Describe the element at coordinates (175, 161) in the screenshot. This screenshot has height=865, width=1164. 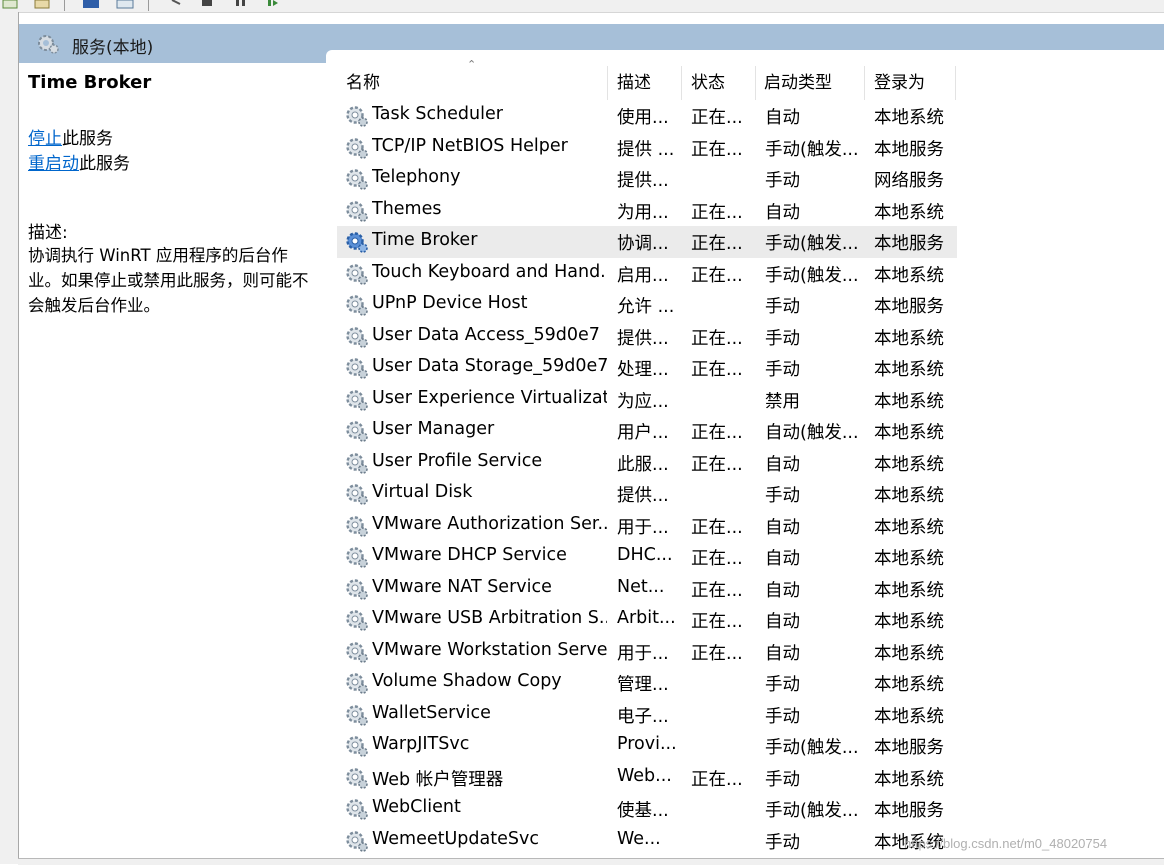
I see `restart-service-action: 重启动此服务` at that location.